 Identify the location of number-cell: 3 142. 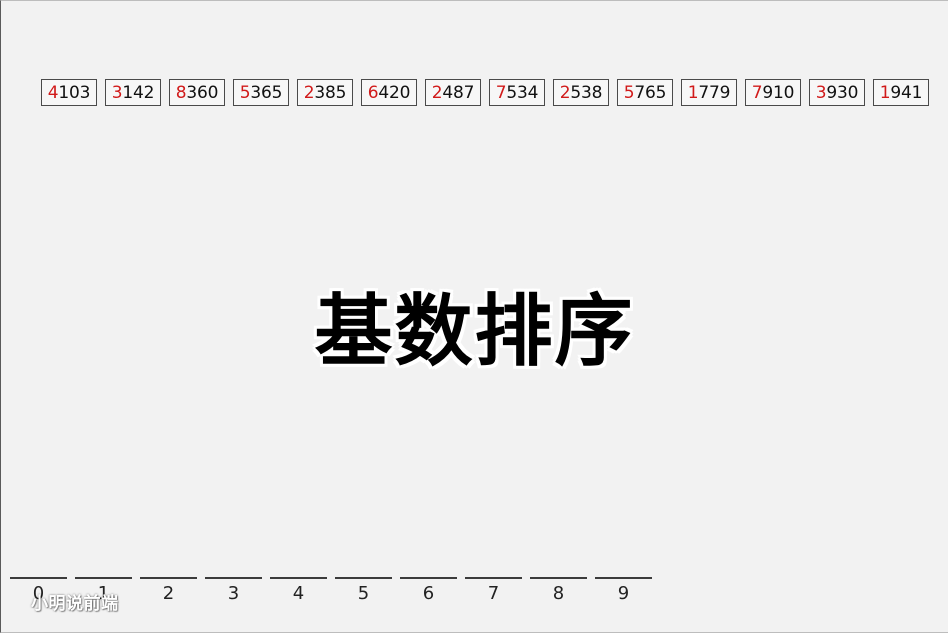
(133, 92).